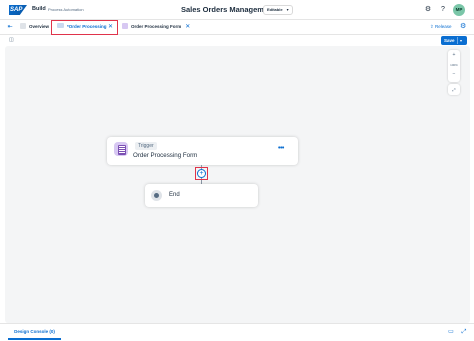 This screenshot has width=474, height=341. Describe the element at coordinates (449, 40) in the screenshot. I see `save-label: Save` at that location.